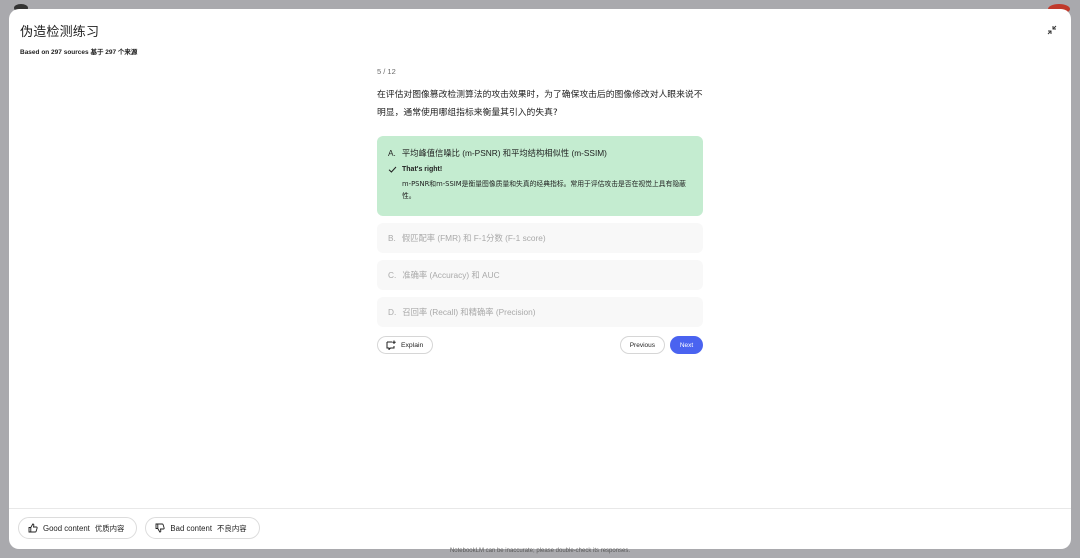 The image size is (1080, 558). Describe the element at coordinates (392, 275) in the screenshot. I see `option-letter: C.` at that location.